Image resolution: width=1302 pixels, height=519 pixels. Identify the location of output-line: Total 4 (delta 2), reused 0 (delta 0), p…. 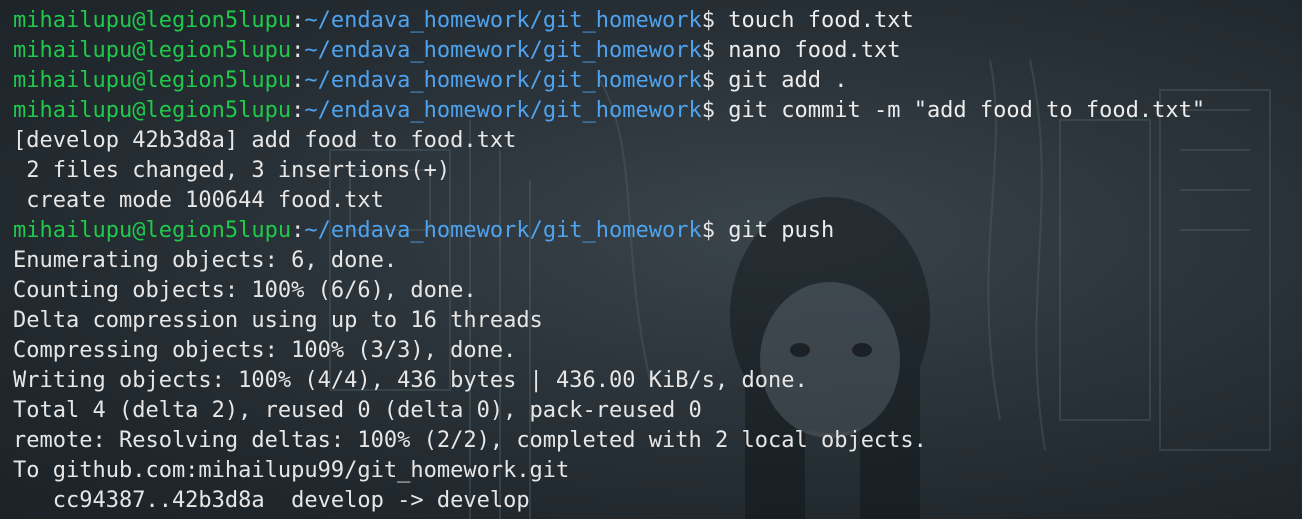
(357, 410).